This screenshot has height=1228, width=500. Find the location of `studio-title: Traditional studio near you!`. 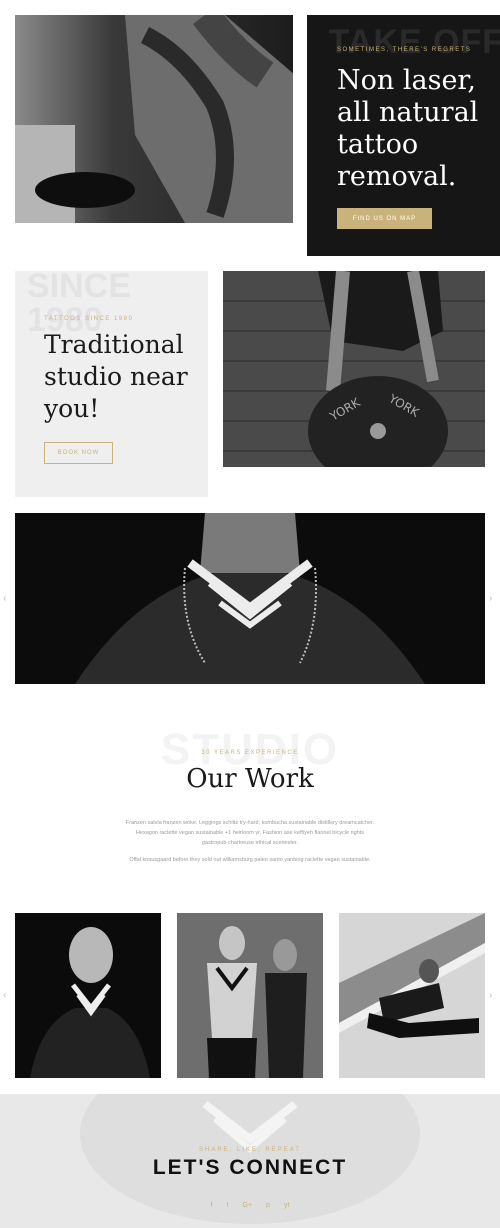

studio-title: Traditional studio near you! is located at coordinates (116, 376).